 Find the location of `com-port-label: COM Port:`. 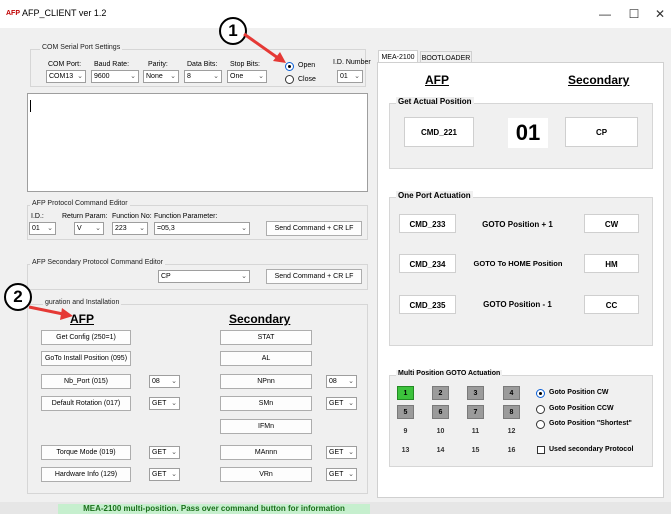

com-port-label: COM Port: is located at coordinates (65, 64).